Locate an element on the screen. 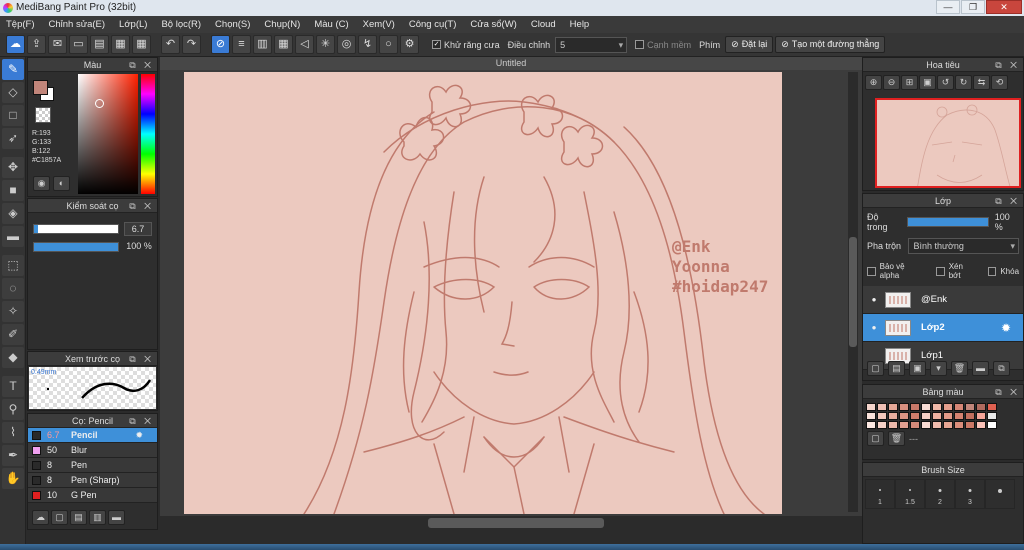  brush-size-preset is located at coordinates (1000, 494).